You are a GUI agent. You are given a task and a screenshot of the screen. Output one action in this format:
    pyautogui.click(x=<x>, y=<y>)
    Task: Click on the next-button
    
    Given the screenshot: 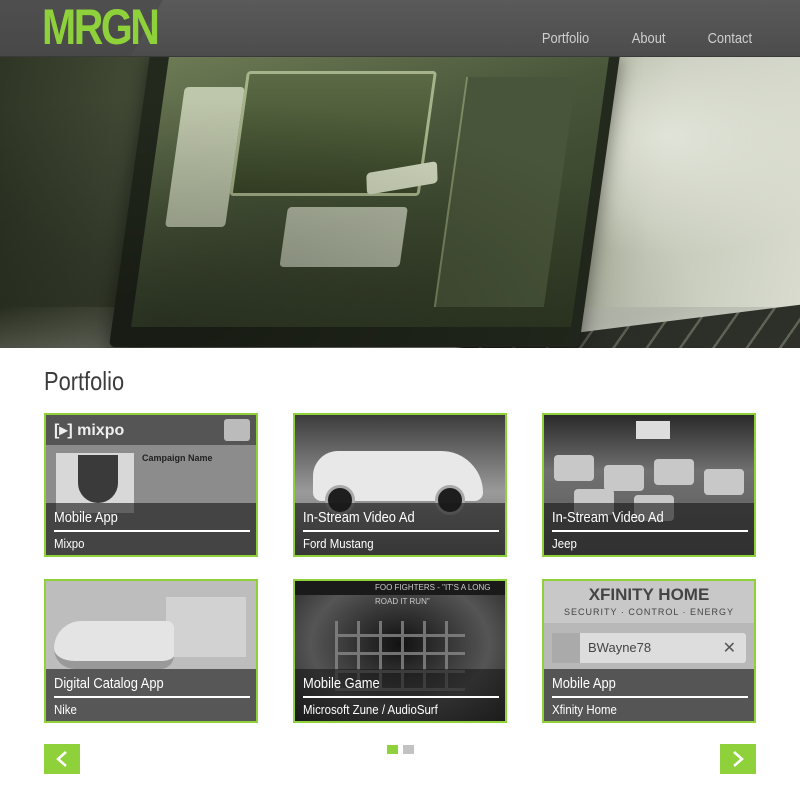 What is the action you would take?
    pyautogui.click(x=738, y=759)
    